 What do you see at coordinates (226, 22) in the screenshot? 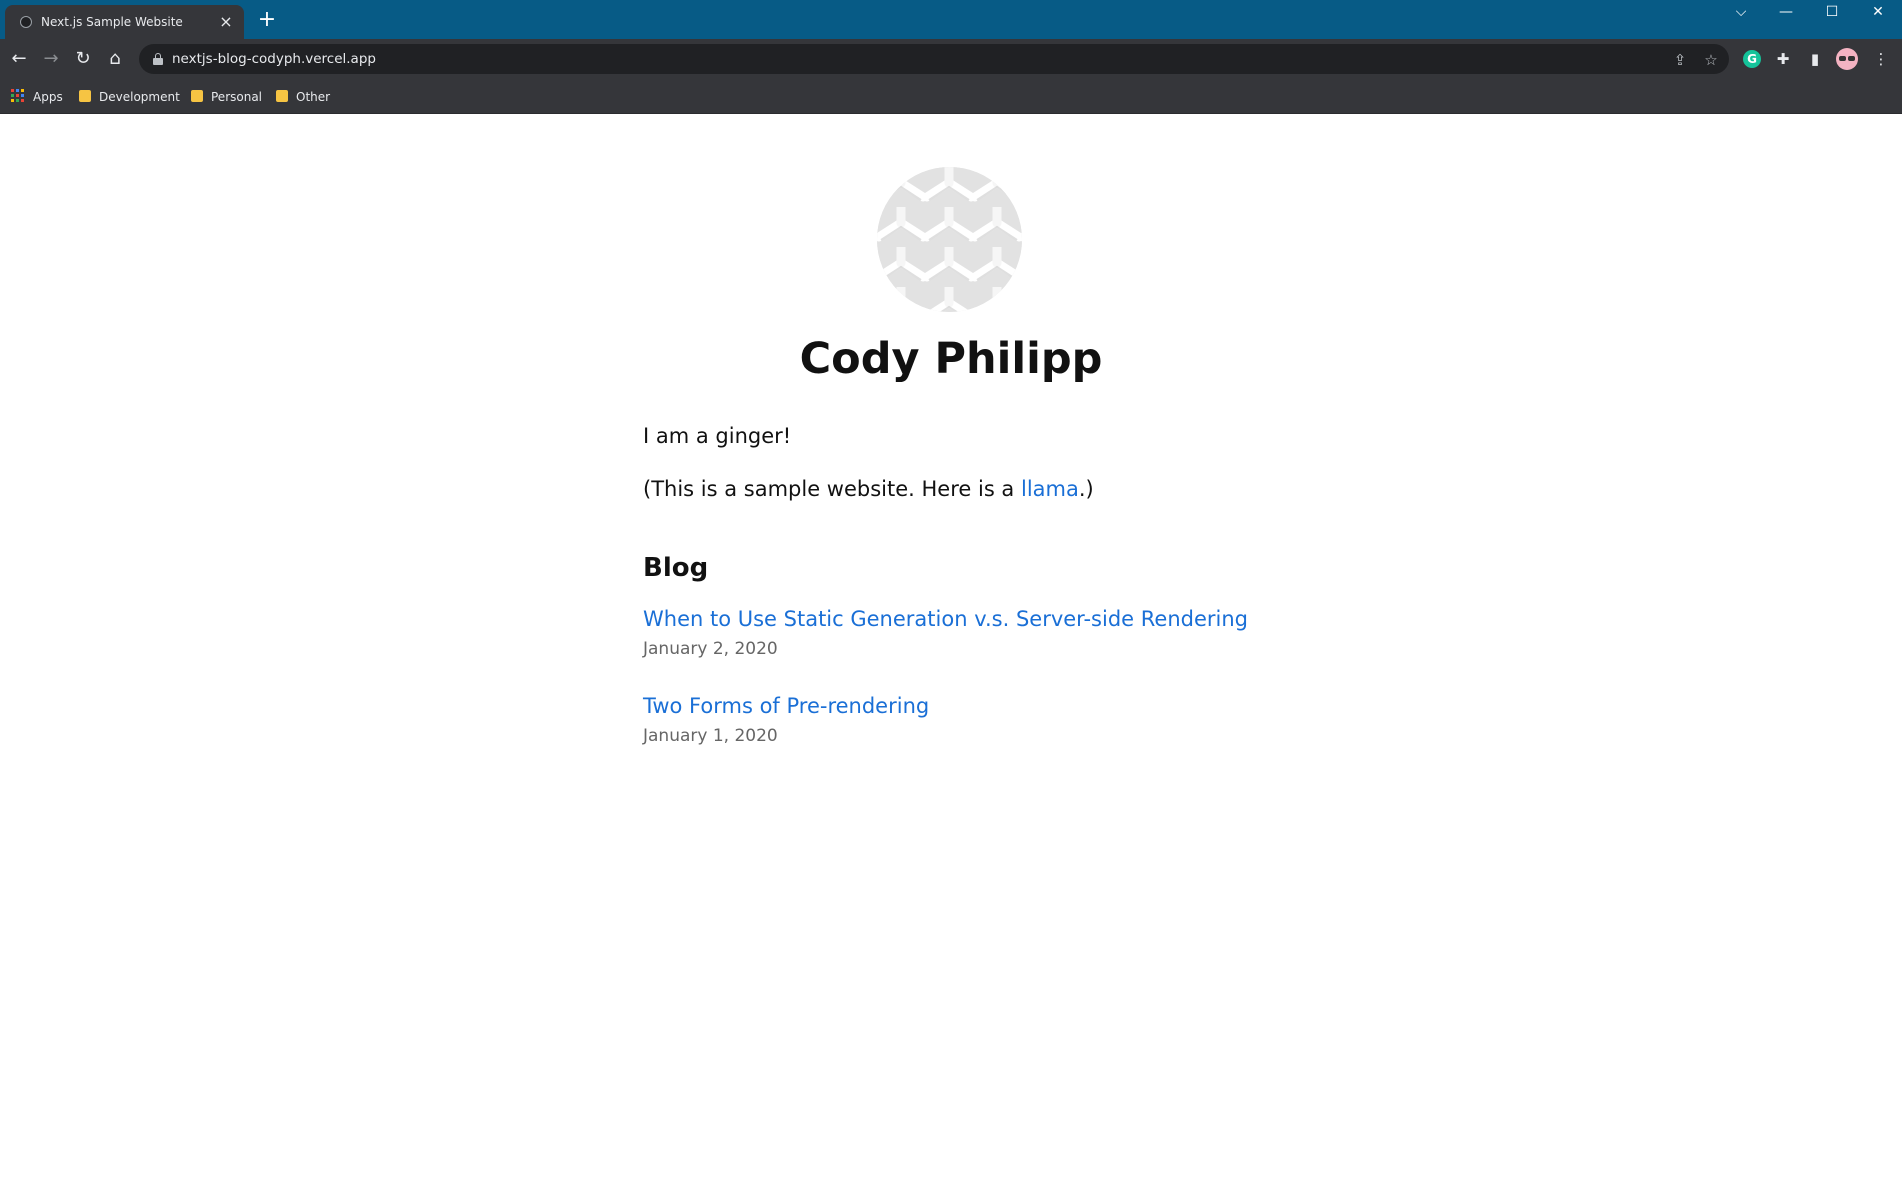
I see `tab-close-icon: ×` at bounding box center [226, 22].